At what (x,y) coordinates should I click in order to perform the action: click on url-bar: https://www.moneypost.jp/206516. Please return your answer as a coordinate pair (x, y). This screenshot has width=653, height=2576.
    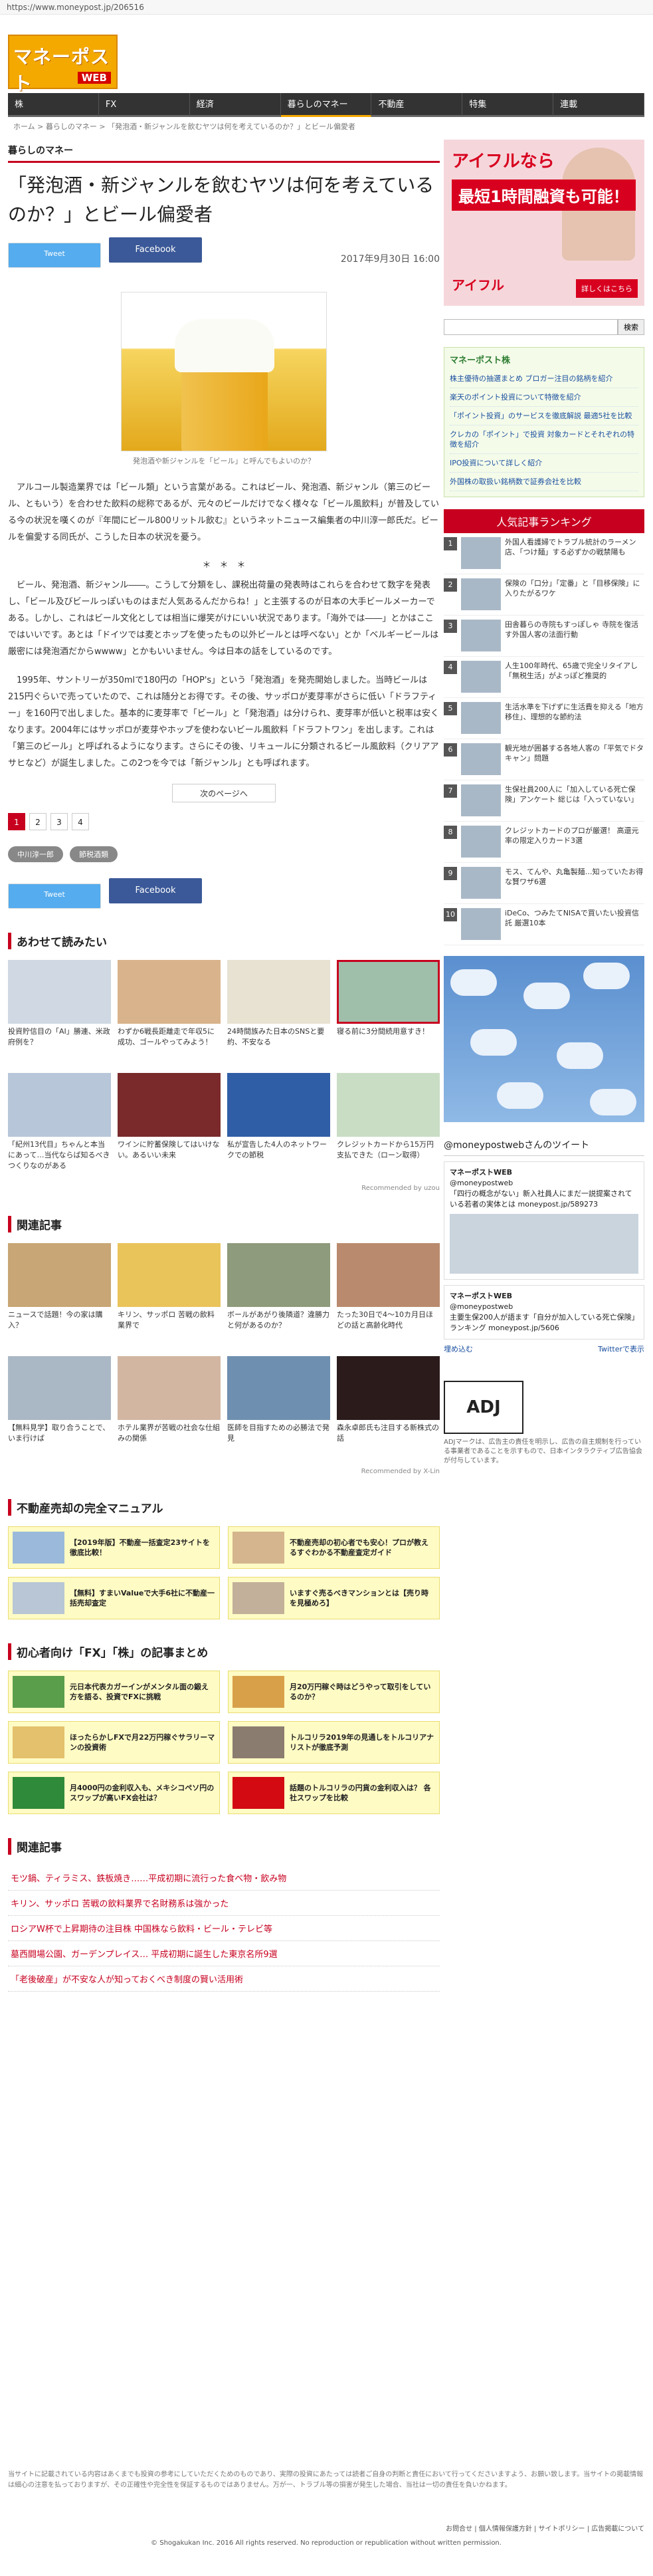
    Looking at the image, I should click on (326, 7).